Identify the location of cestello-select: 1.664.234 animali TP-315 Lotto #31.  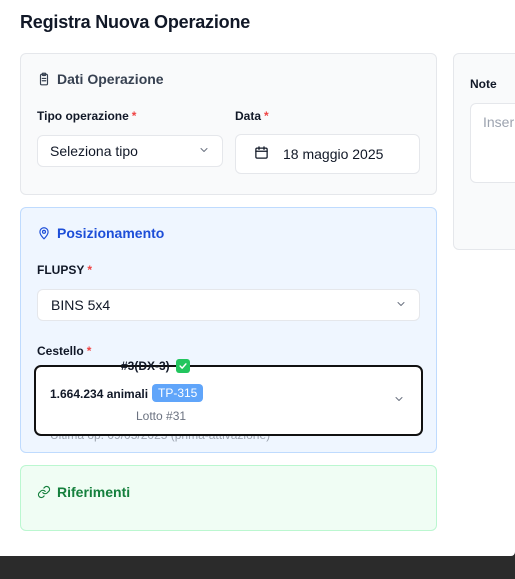
(228, 400).